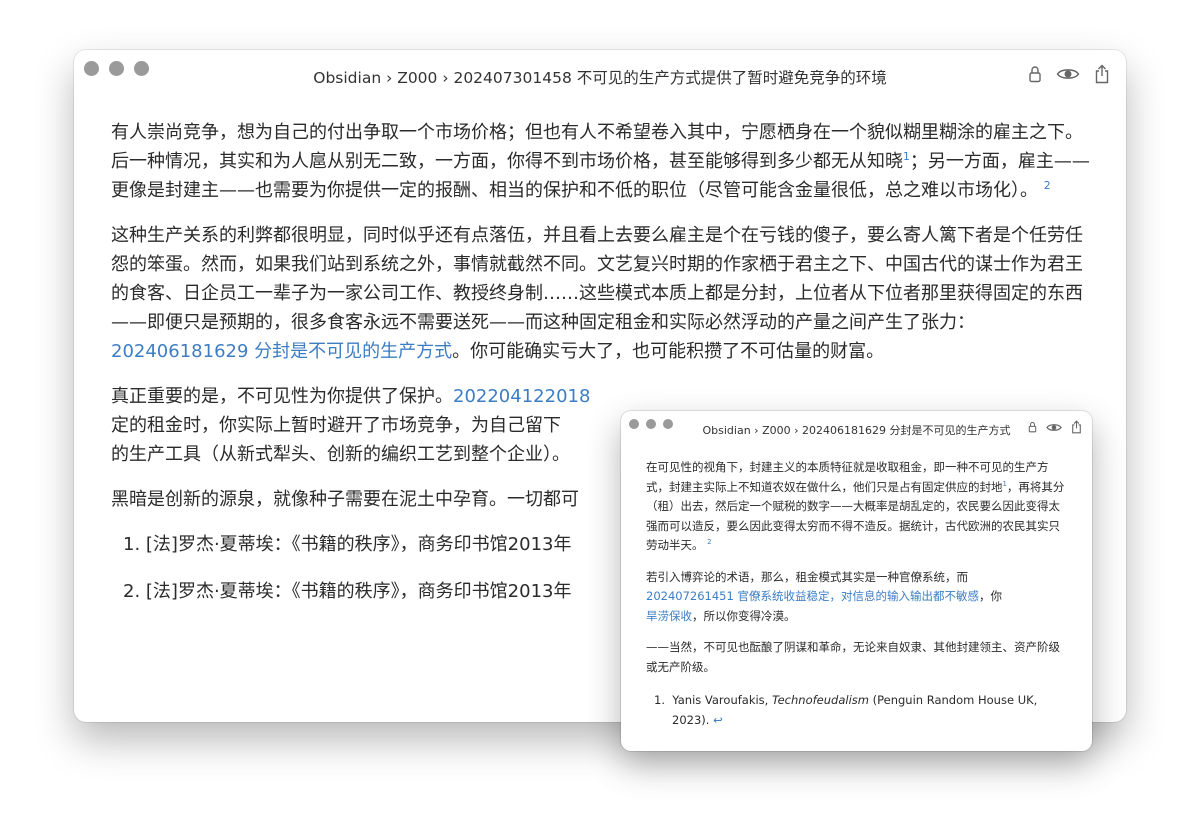  What do you see at coordinates (718, 720) in the screenshot?
I see `footnote-return-icon: ↩` at bounding box center [718, 720].